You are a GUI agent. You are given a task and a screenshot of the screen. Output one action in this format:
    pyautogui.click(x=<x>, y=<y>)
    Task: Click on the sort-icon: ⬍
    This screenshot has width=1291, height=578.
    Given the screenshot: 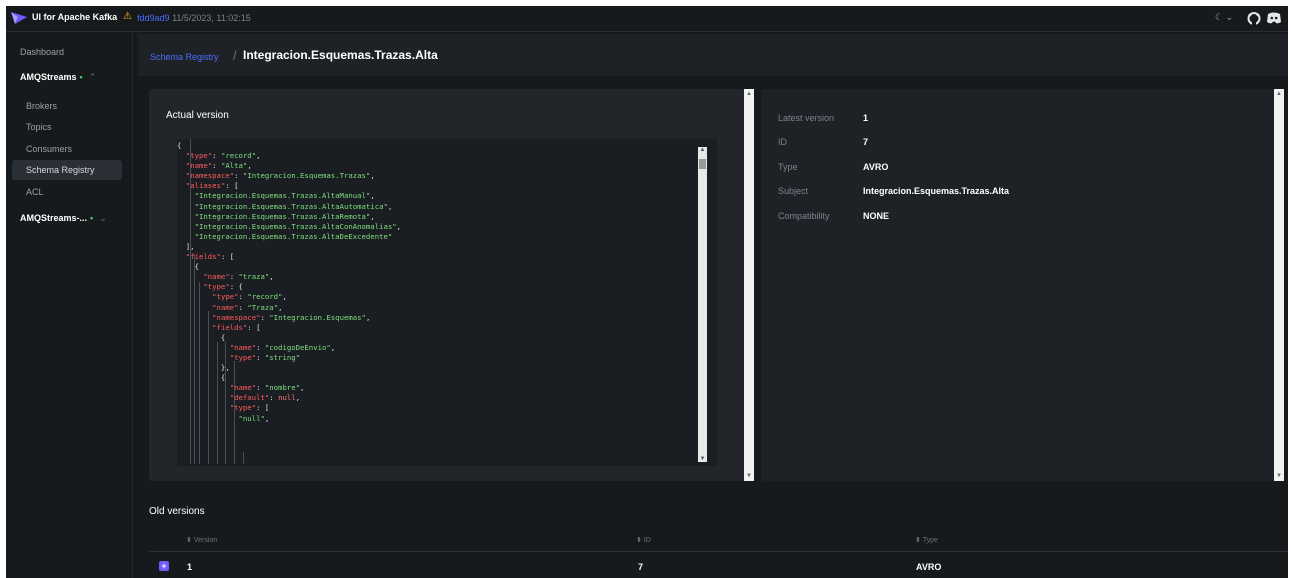 What is the action you would take?
    pyautogui.click(x=639, y=540)
    